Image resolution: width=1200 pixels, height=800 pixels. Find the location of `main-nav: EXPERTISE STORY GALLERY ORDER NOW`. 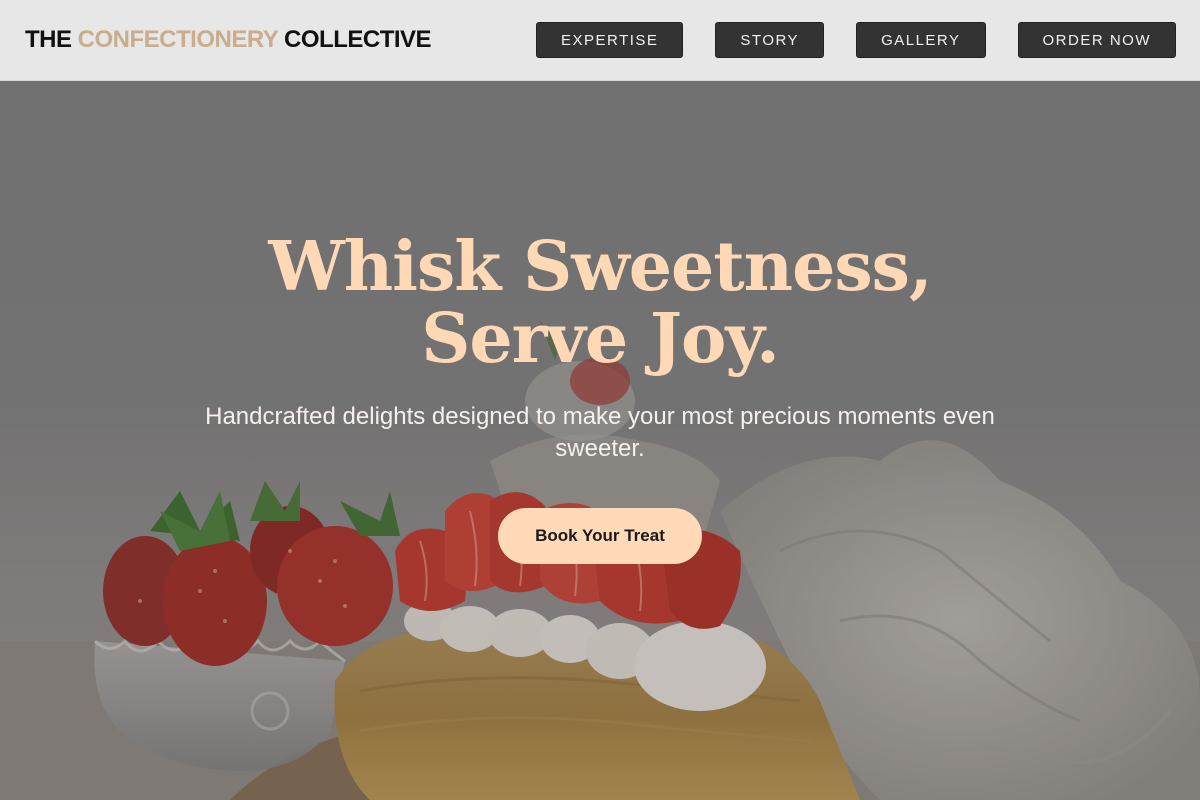

main-nav: EXPERTISE STORY GALLERY ORDER NOW is located at coordinates (856, 40).